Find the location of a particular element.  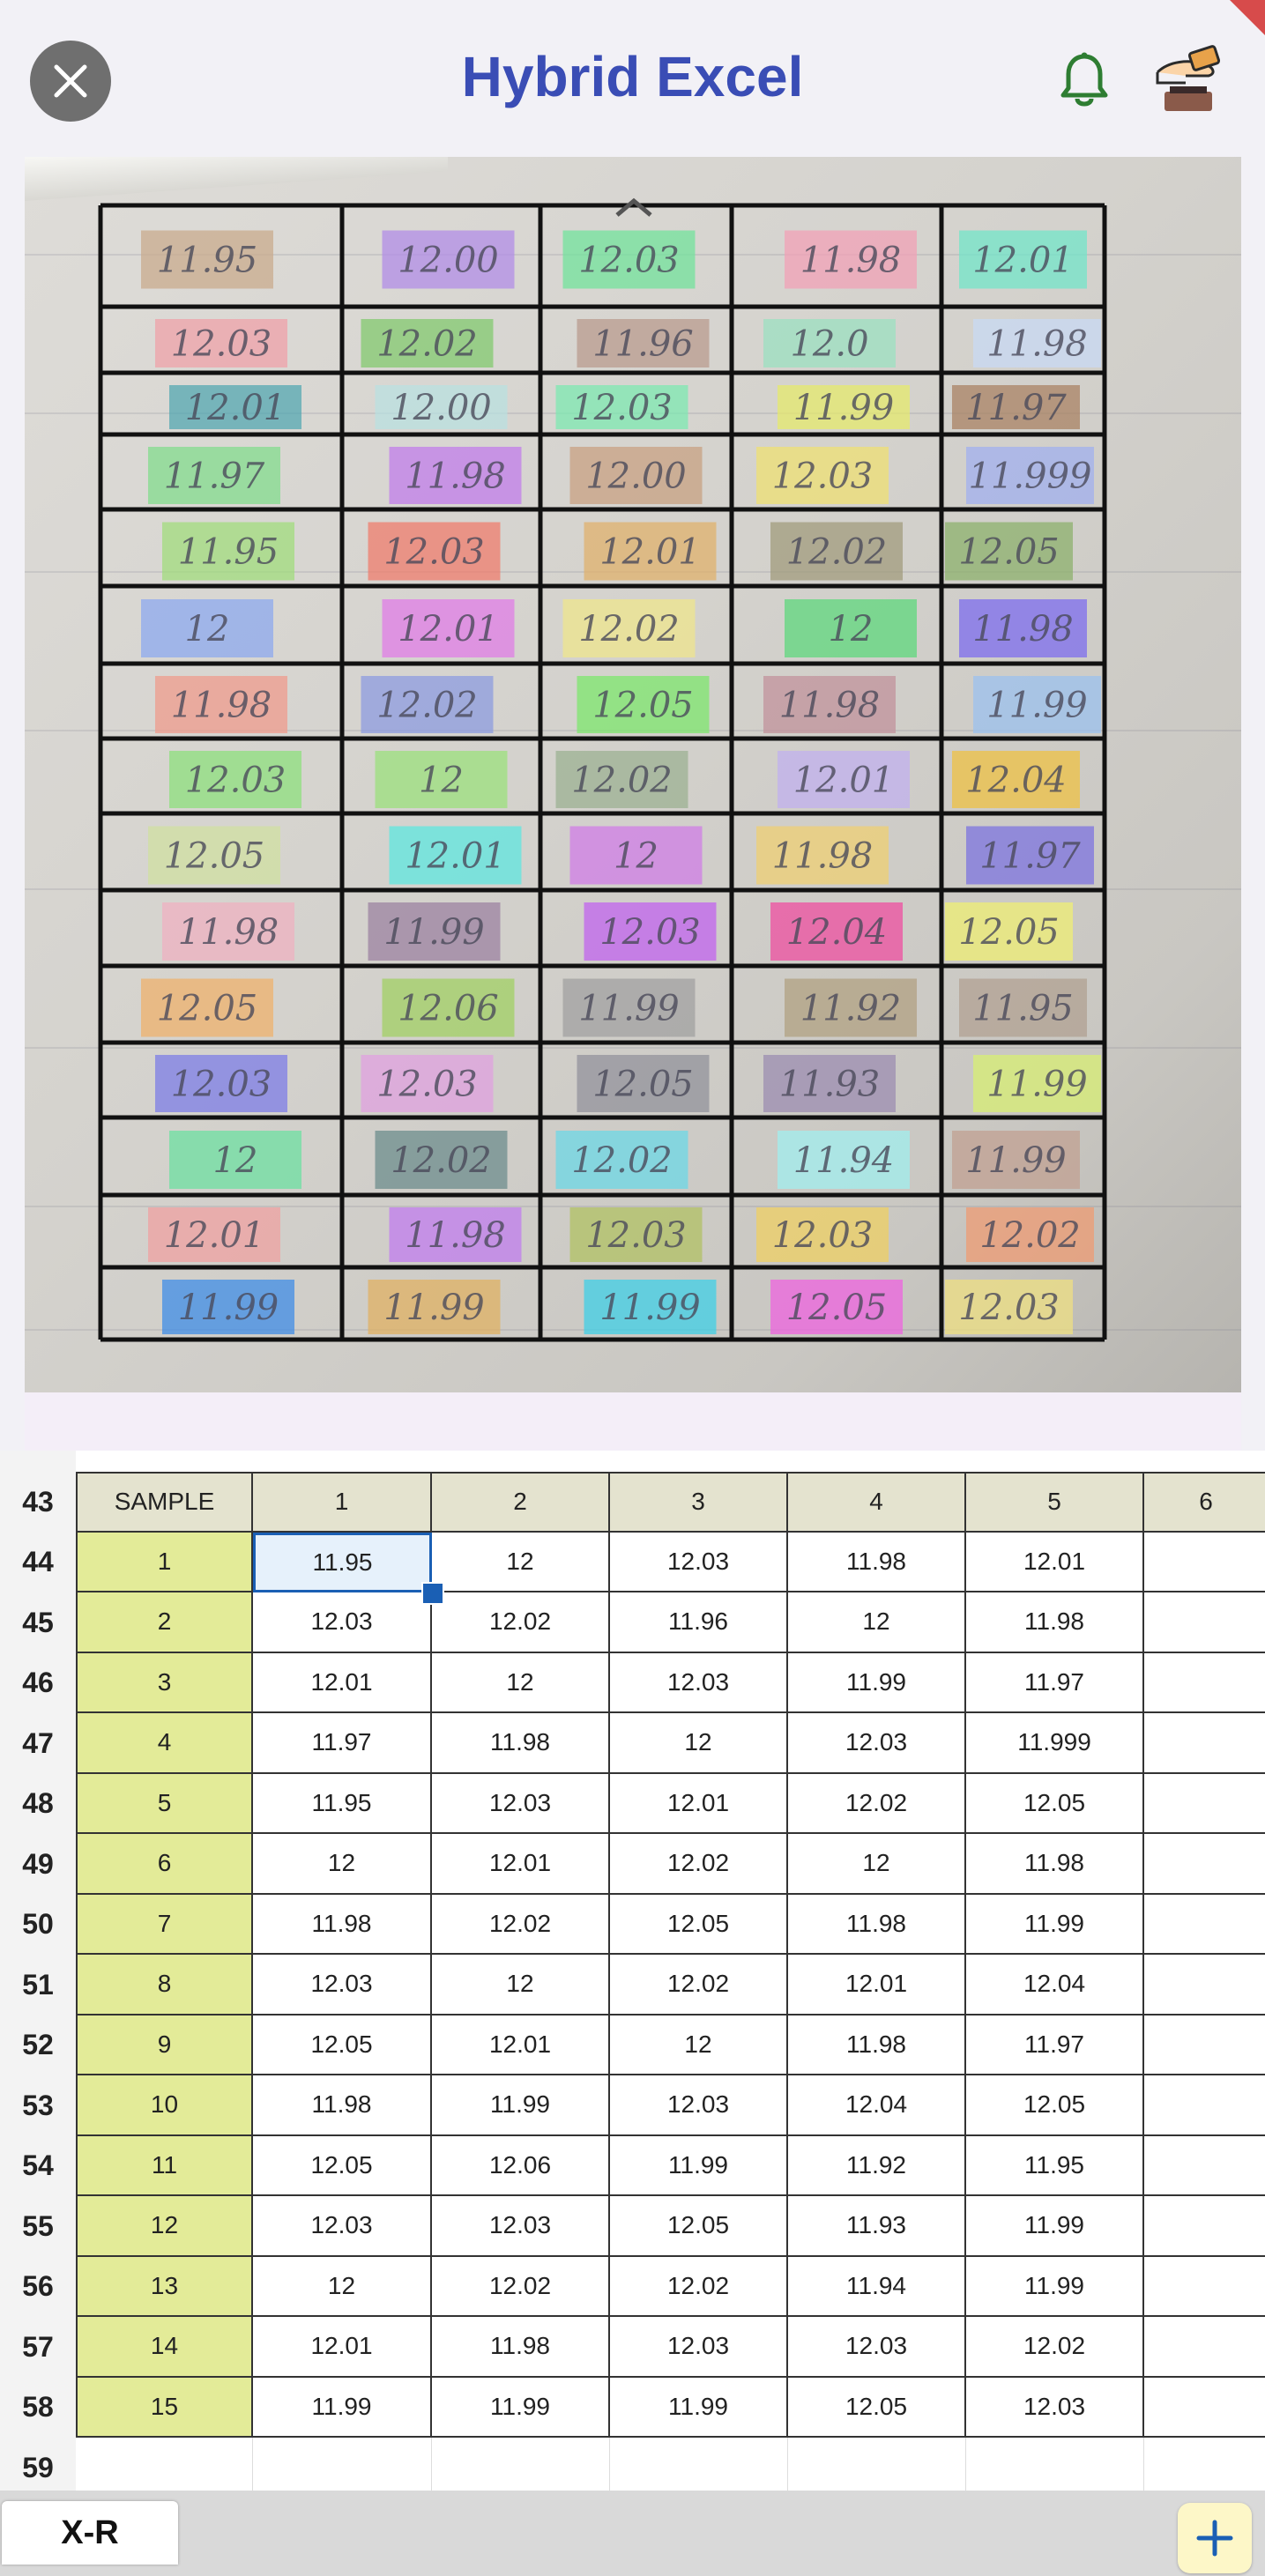

sample-cell: 4 is located at coordinates (164, 1743).